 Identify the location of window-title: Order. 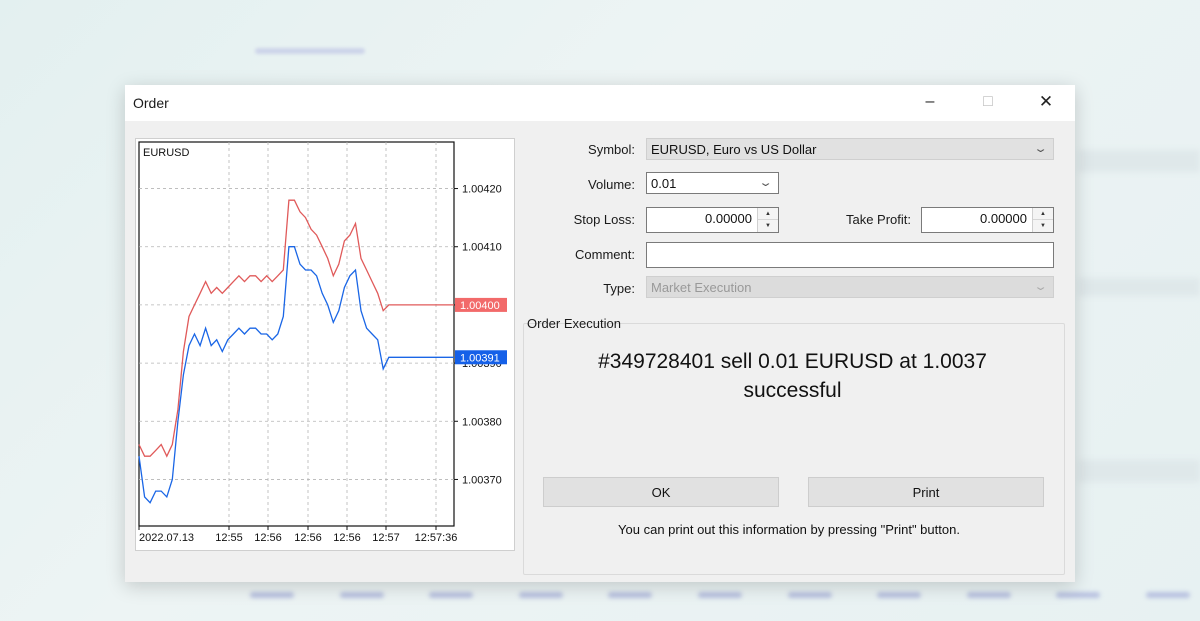
(151, 103).